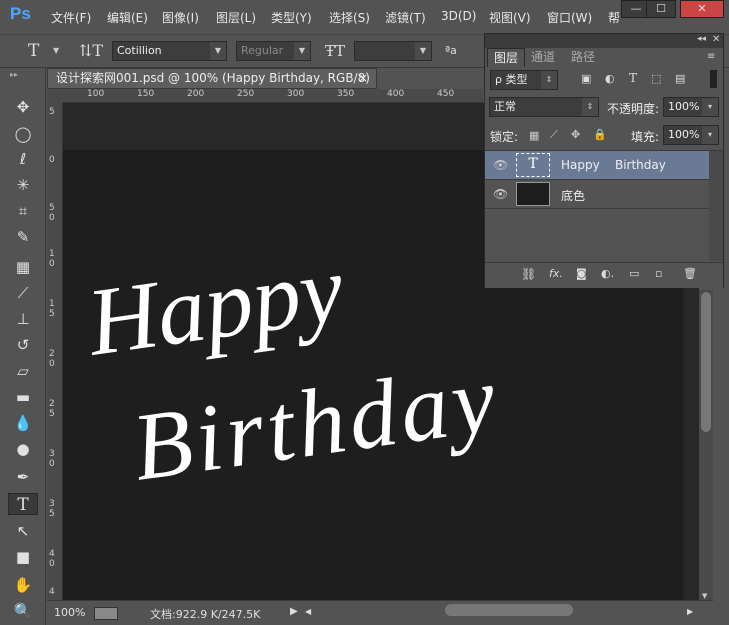  What do you see at coordinates (554, 135) in the screenshot?
I see `lock-image-icon: ⟋` at bounding box center [554, 135].